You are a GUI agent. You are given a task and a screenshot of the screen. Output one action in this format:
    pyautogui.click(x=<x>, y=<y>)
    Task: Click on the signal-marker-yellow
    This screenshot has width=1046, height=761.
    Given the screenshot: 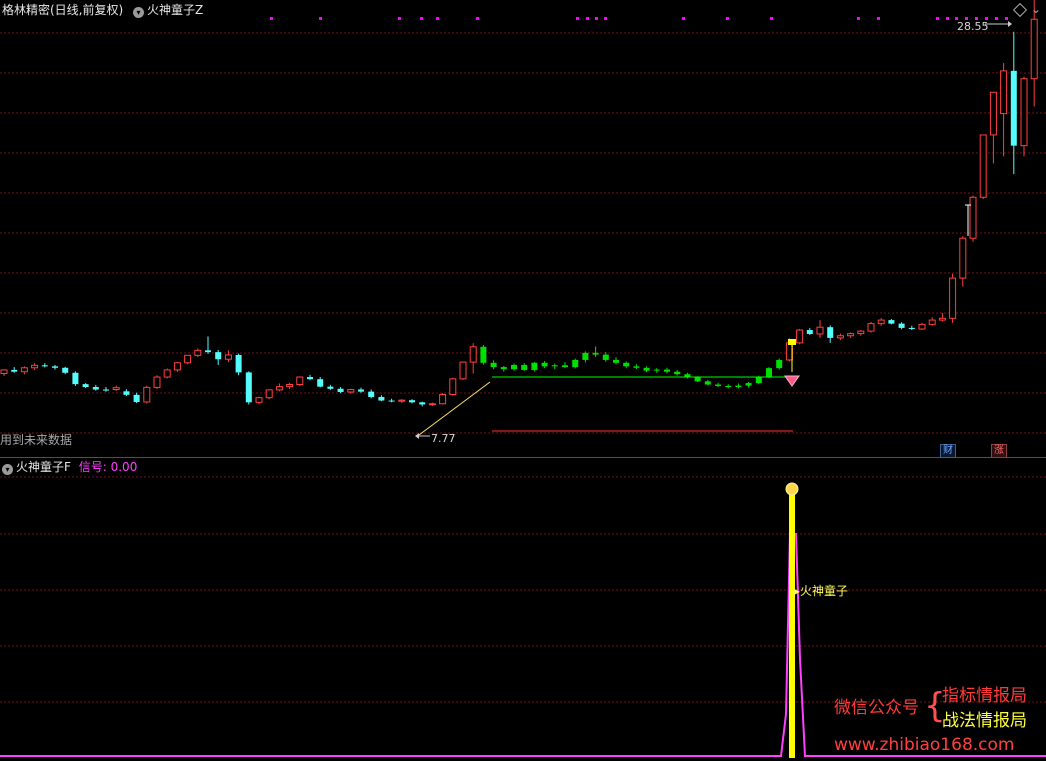 What is the action you would take?
    pyautogui.click(x=792, y=342)
    